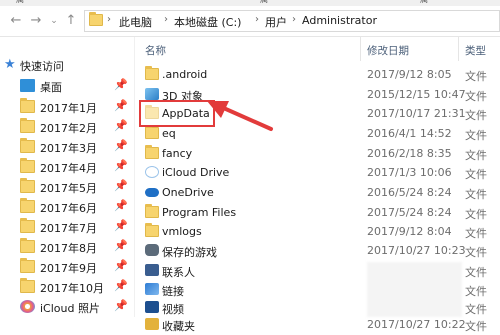 The image size is (500, 335). What do you see at coordinates (317, 75) in the screenshot?
I see `file-row: .android 2017/9/12 8:05 文件` at bounding box center [317, 75].